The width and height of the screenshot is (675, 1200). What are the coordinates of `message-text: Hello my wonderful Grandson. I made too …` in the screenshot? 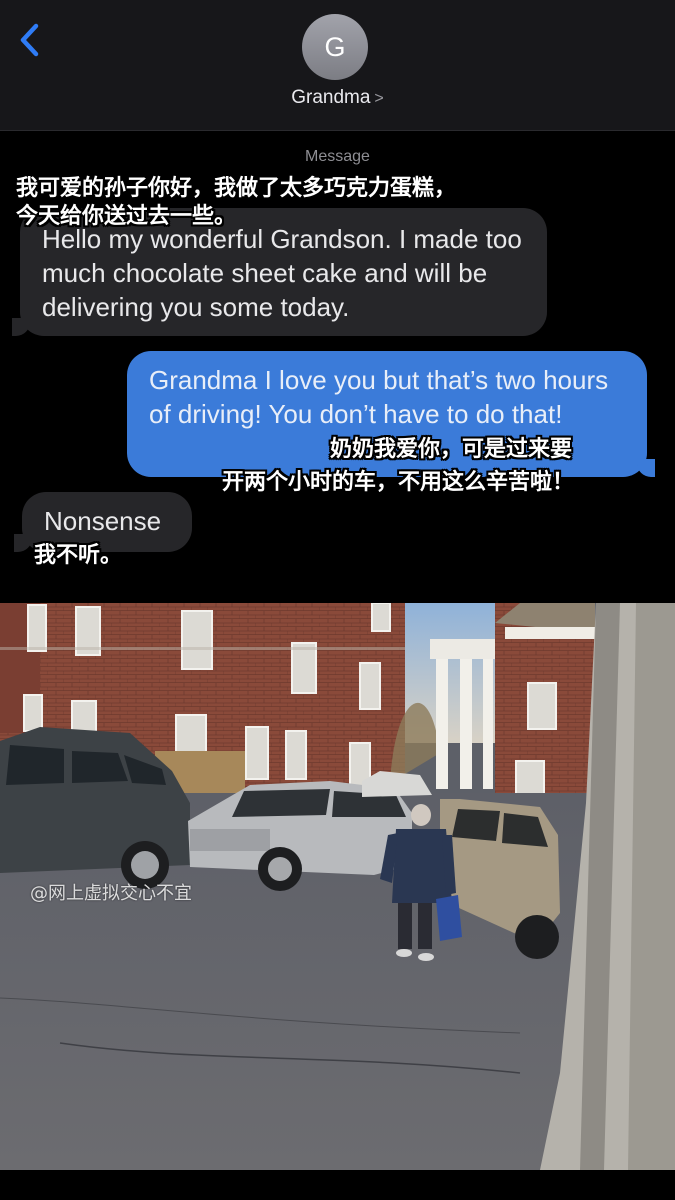 It's located at (282, 273).